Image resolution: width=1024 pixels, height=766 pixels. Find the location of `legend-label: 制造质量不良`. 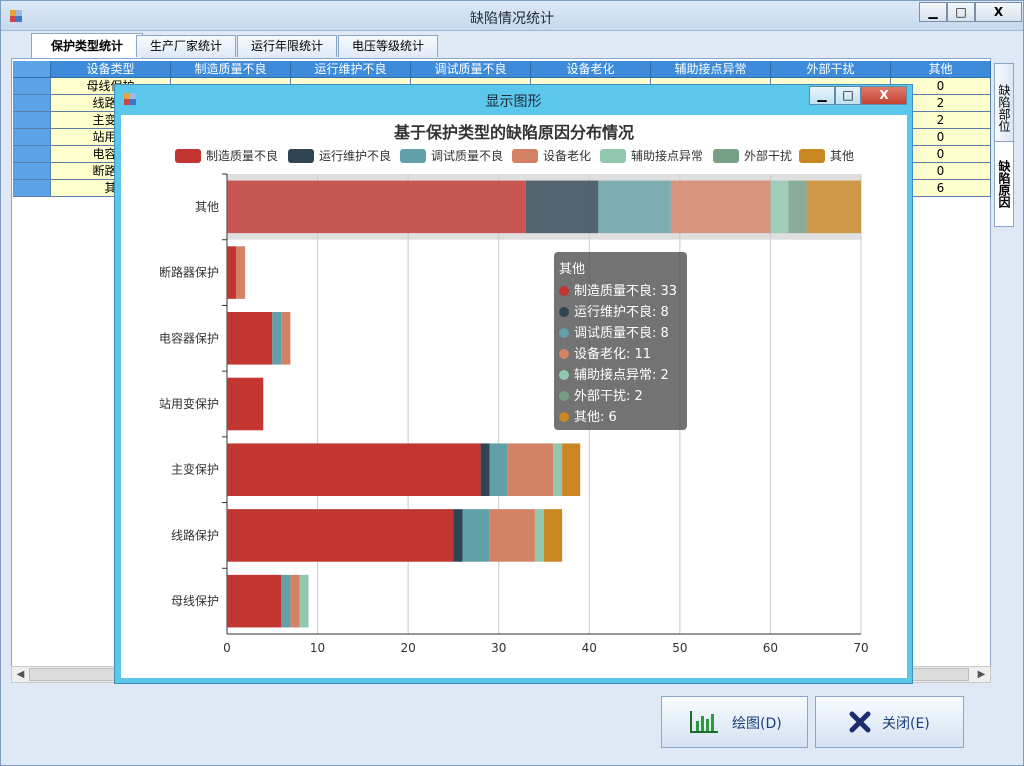

legend-label: 制造质量不良 is located at coordinates (242, 155).